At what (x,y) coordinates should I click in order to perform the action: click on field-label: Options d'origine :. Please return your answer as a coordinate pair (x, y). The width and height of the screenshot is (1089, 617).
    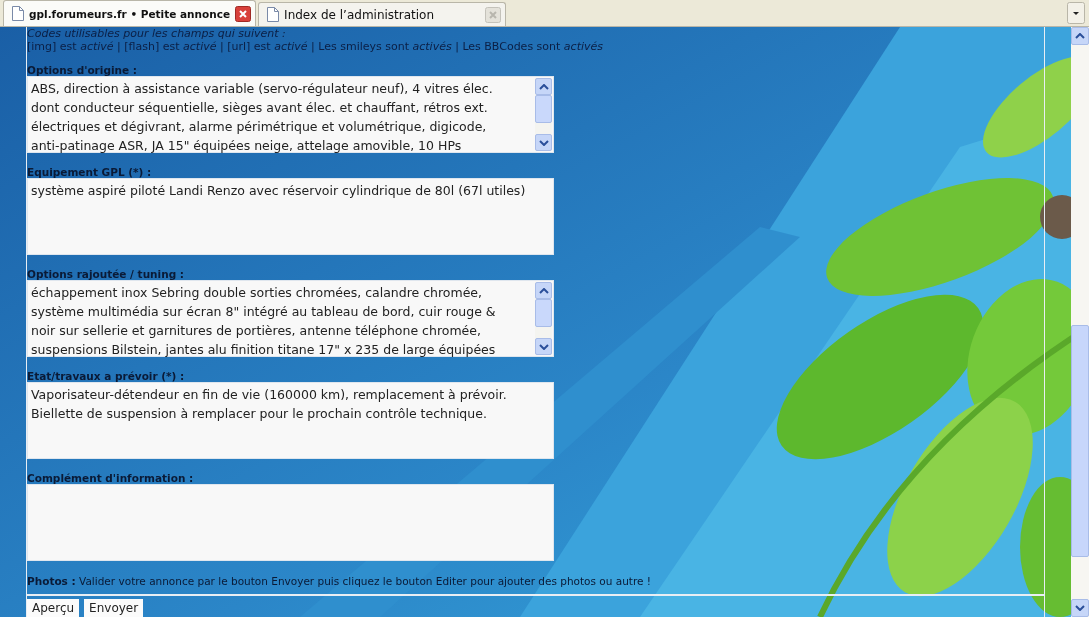
    Looking at the image, I should click on (82, 70).